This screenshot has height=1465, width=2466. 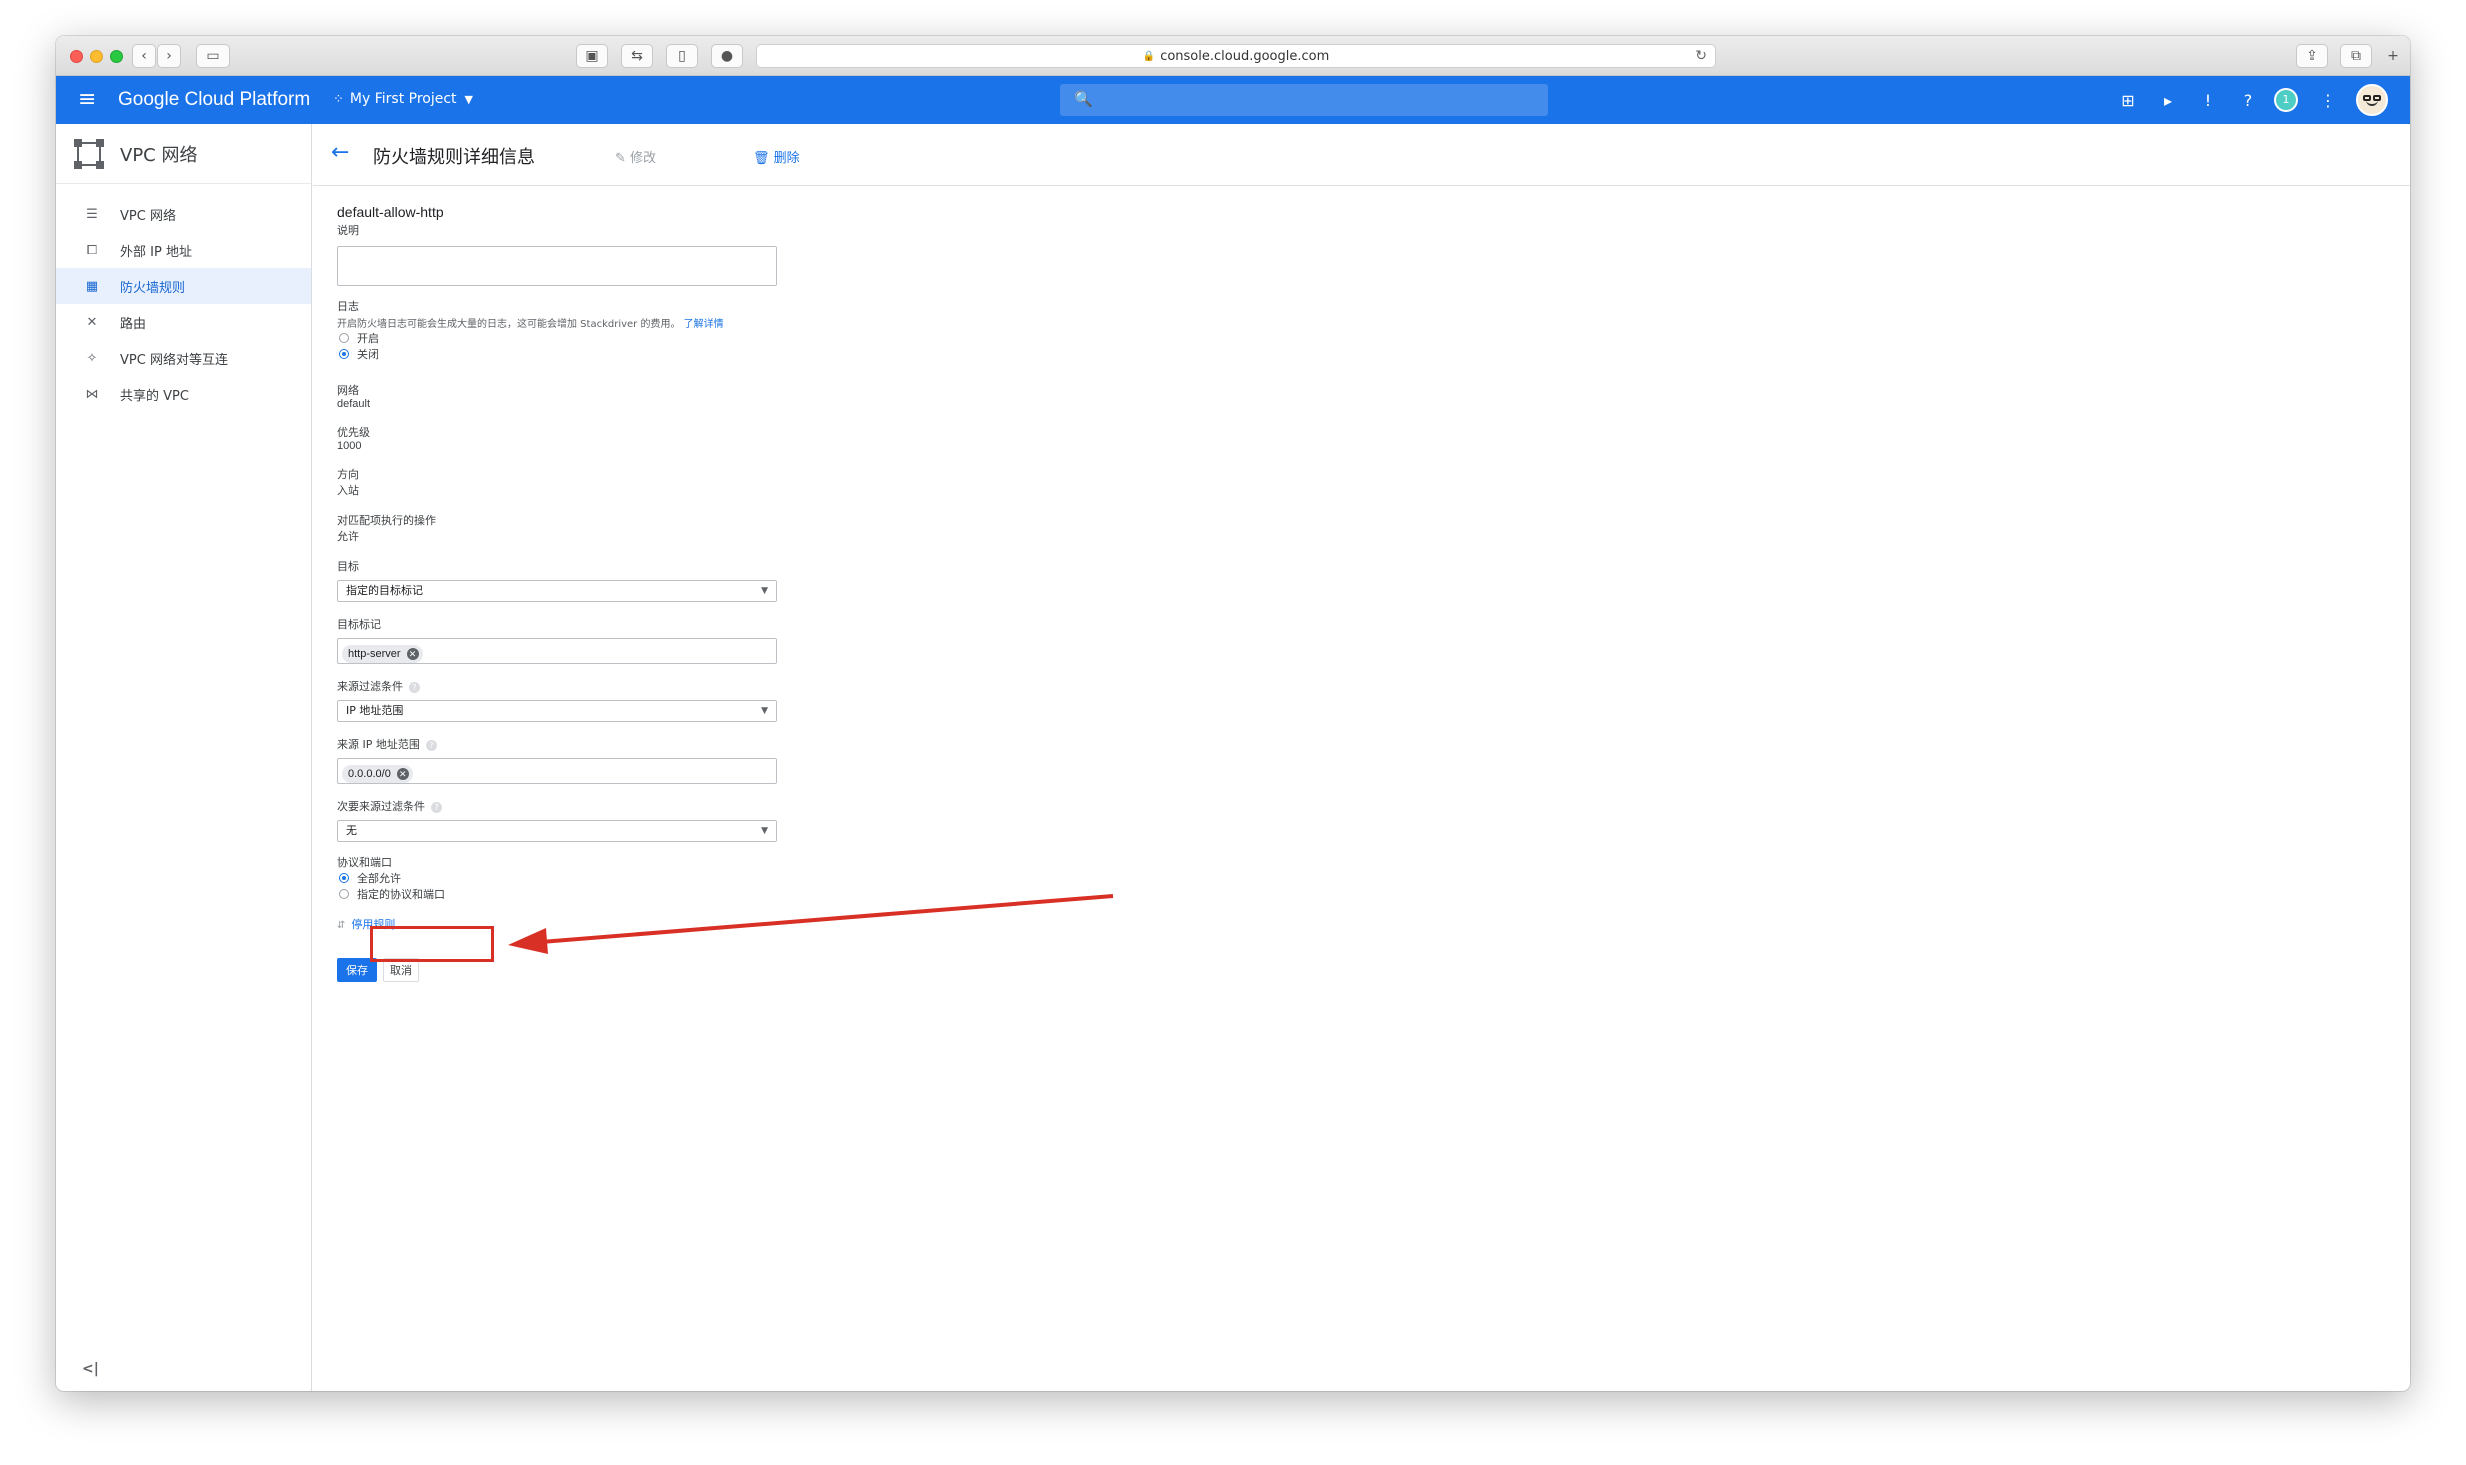 What do you see at coordinates (344, 878) in the screenshot?
I see `protocol-allow-all-radio` at bounding box center [344, 878].